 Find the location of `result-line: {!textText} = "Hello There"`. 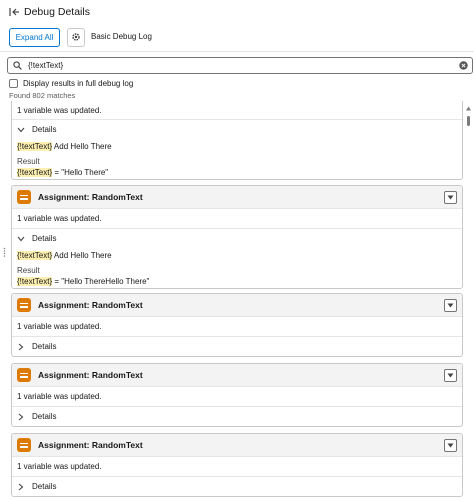

result-line: {!textText} = "Hello There" is located at coordinates (237, 172).